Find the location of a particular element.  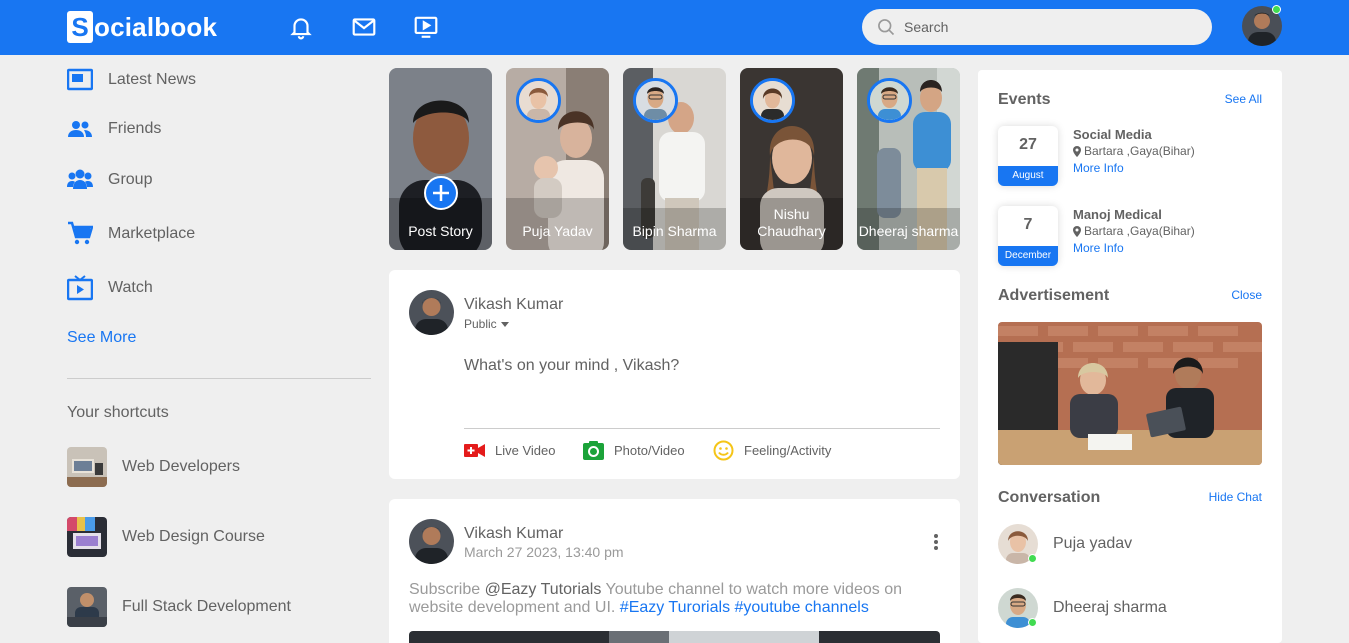

action-label: Feeling/Activity is located at coordinates (788, 450).